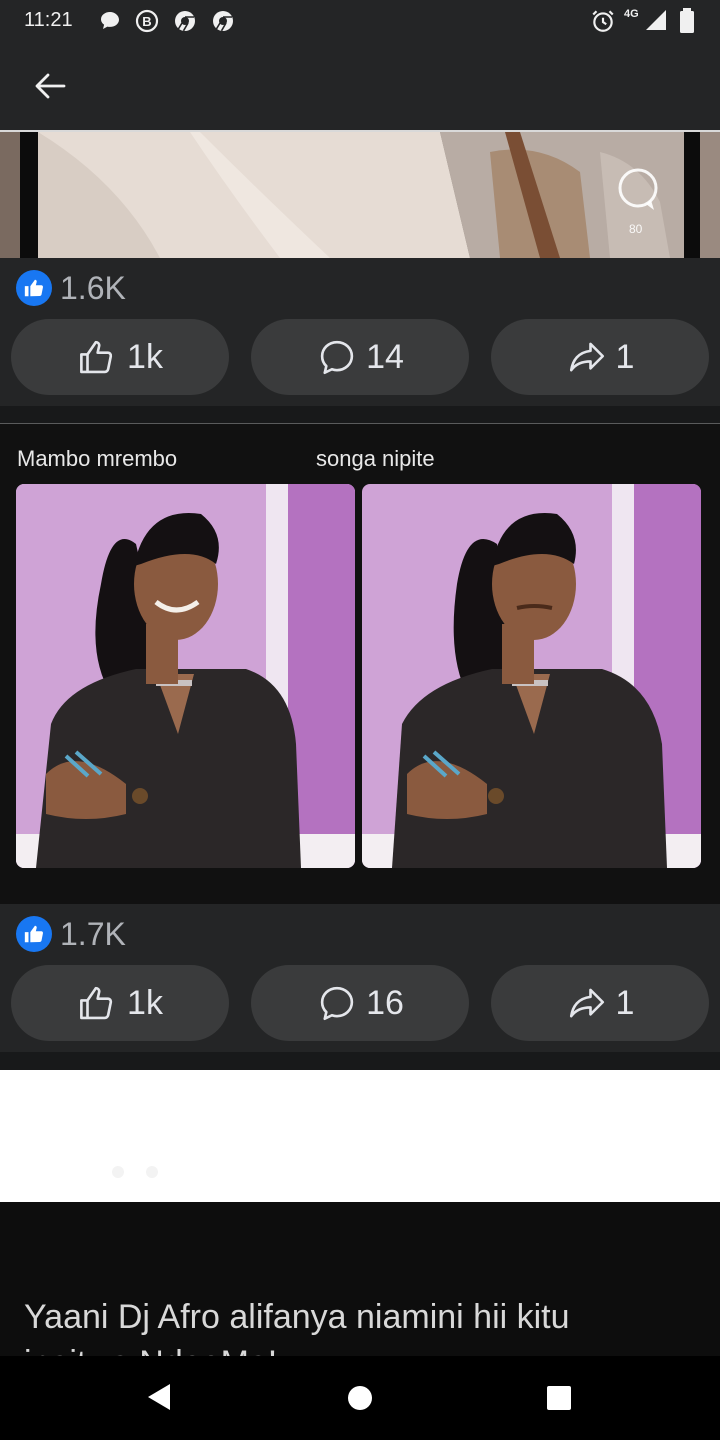 This screenshot has width=720, height=1440. Describe the element at coordinates (360, 932) in the screenshot. I see `reaction-summary: 1.7K` at that location.